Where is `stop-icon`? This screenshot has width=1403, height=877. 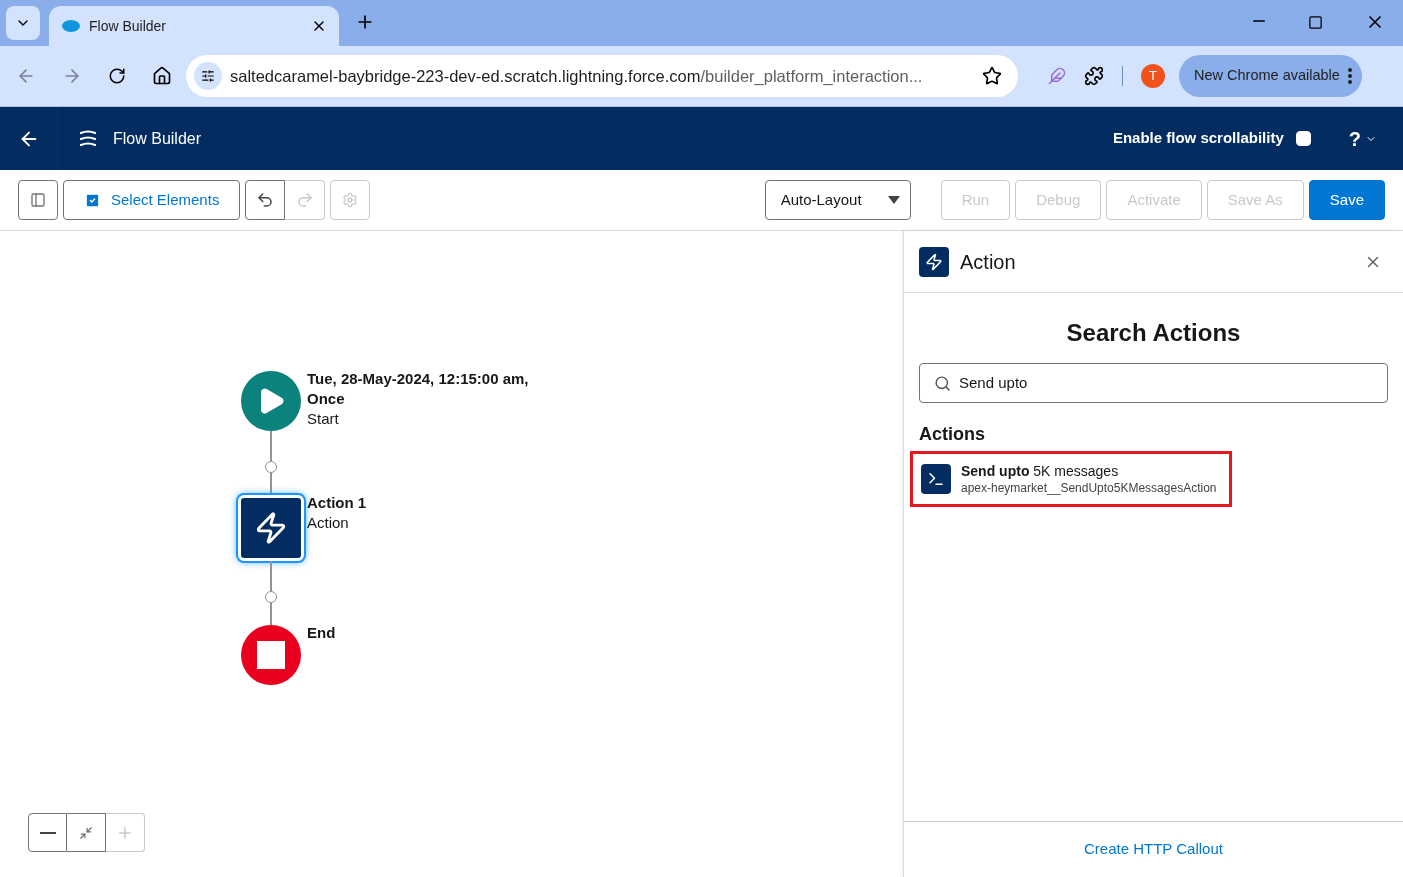 stop-icon is located at coordinates (271, 655).